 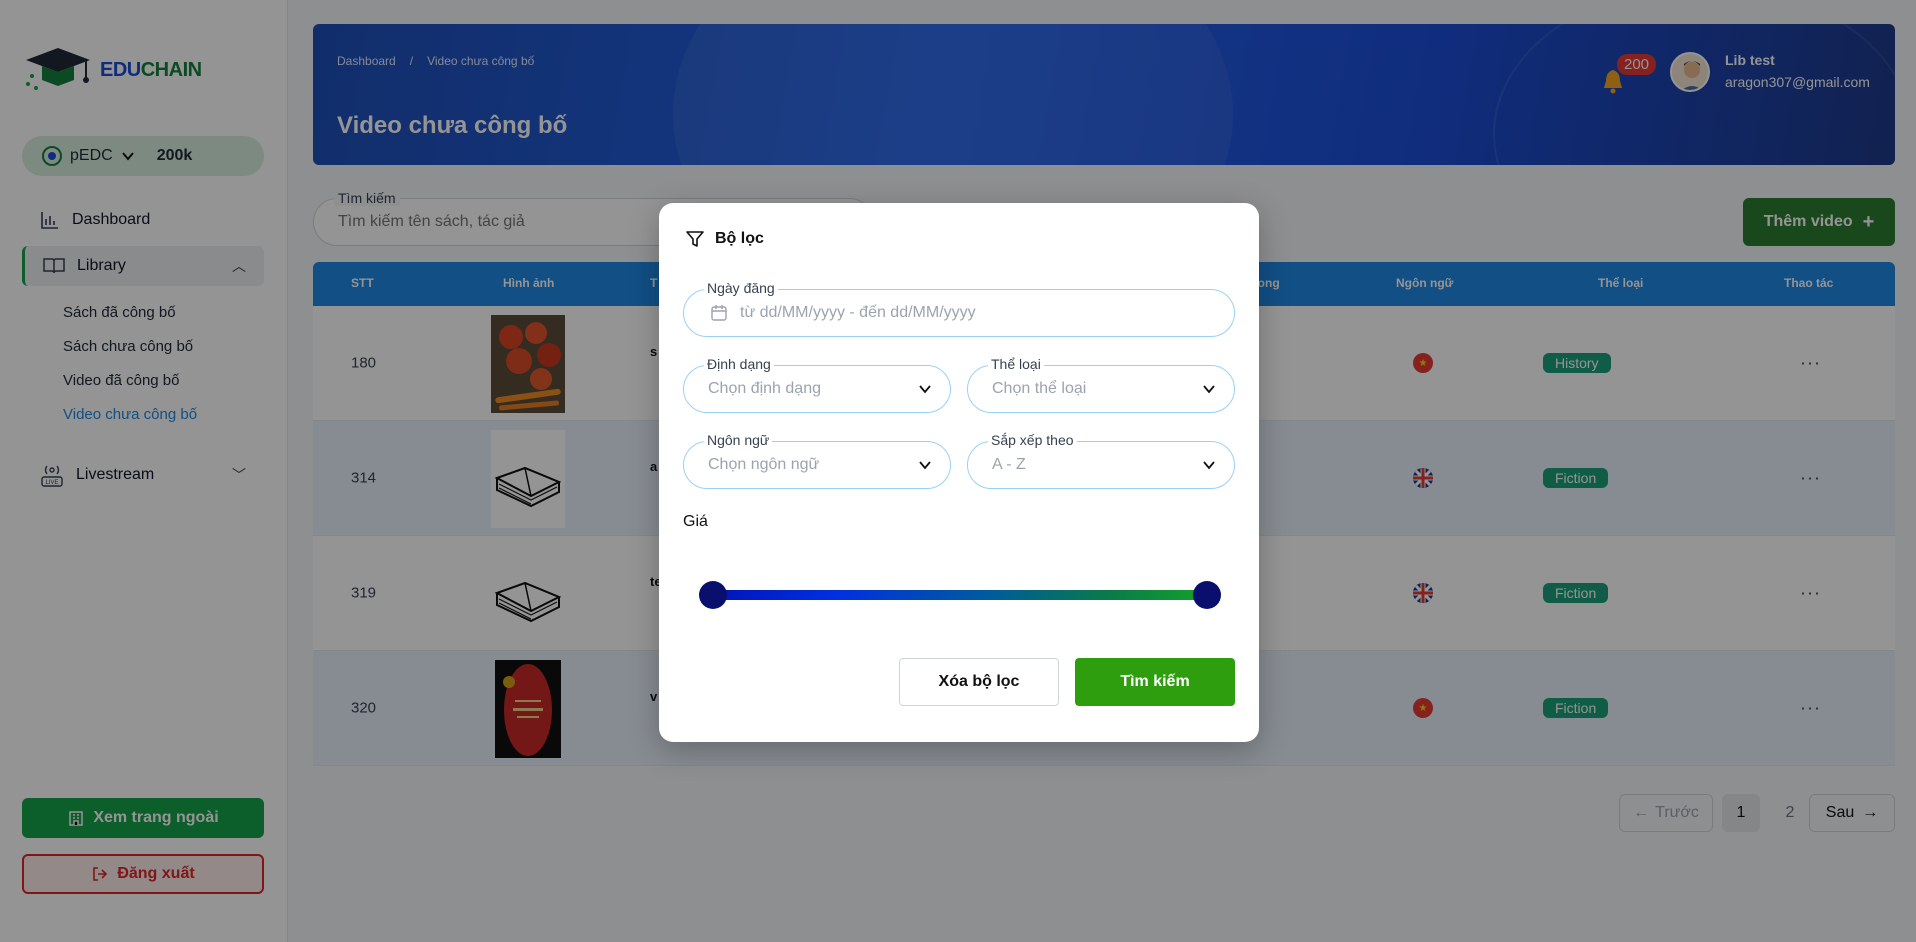 What do you see at coordinates (1101, 460) in the screenshot?
I see `sort-select: Sắp xếp theo A - Z` at bounding box center [1101, 460].